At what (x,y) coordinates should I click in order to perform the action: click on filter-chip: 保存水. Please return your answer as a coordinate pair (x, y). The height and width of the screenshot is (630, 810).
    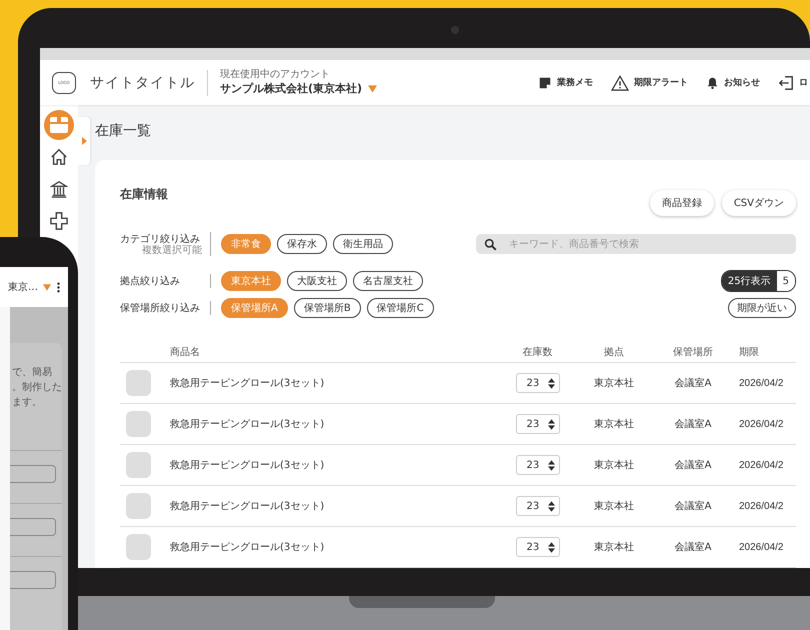
    Looking at the image, I should click on (302, 244).